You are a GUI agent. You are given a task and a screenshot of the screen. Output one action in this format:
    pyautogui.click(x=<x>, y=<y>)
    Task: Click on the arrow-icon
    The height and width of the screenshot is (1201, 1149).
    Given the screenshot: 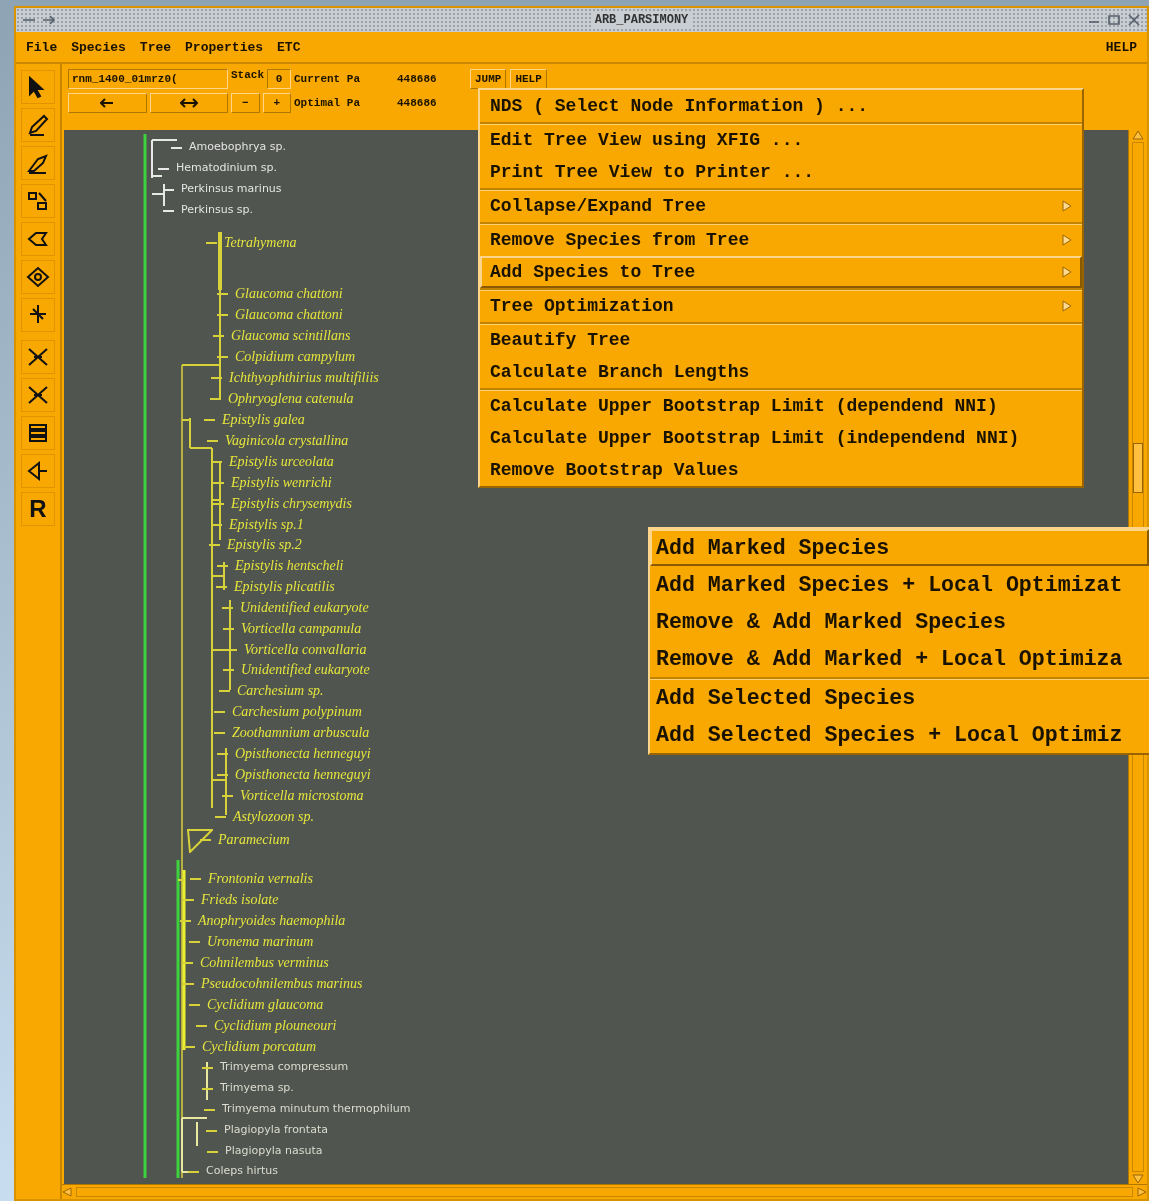 What is the action you would take?
    pyautogui.click(x=49, y=20)
    